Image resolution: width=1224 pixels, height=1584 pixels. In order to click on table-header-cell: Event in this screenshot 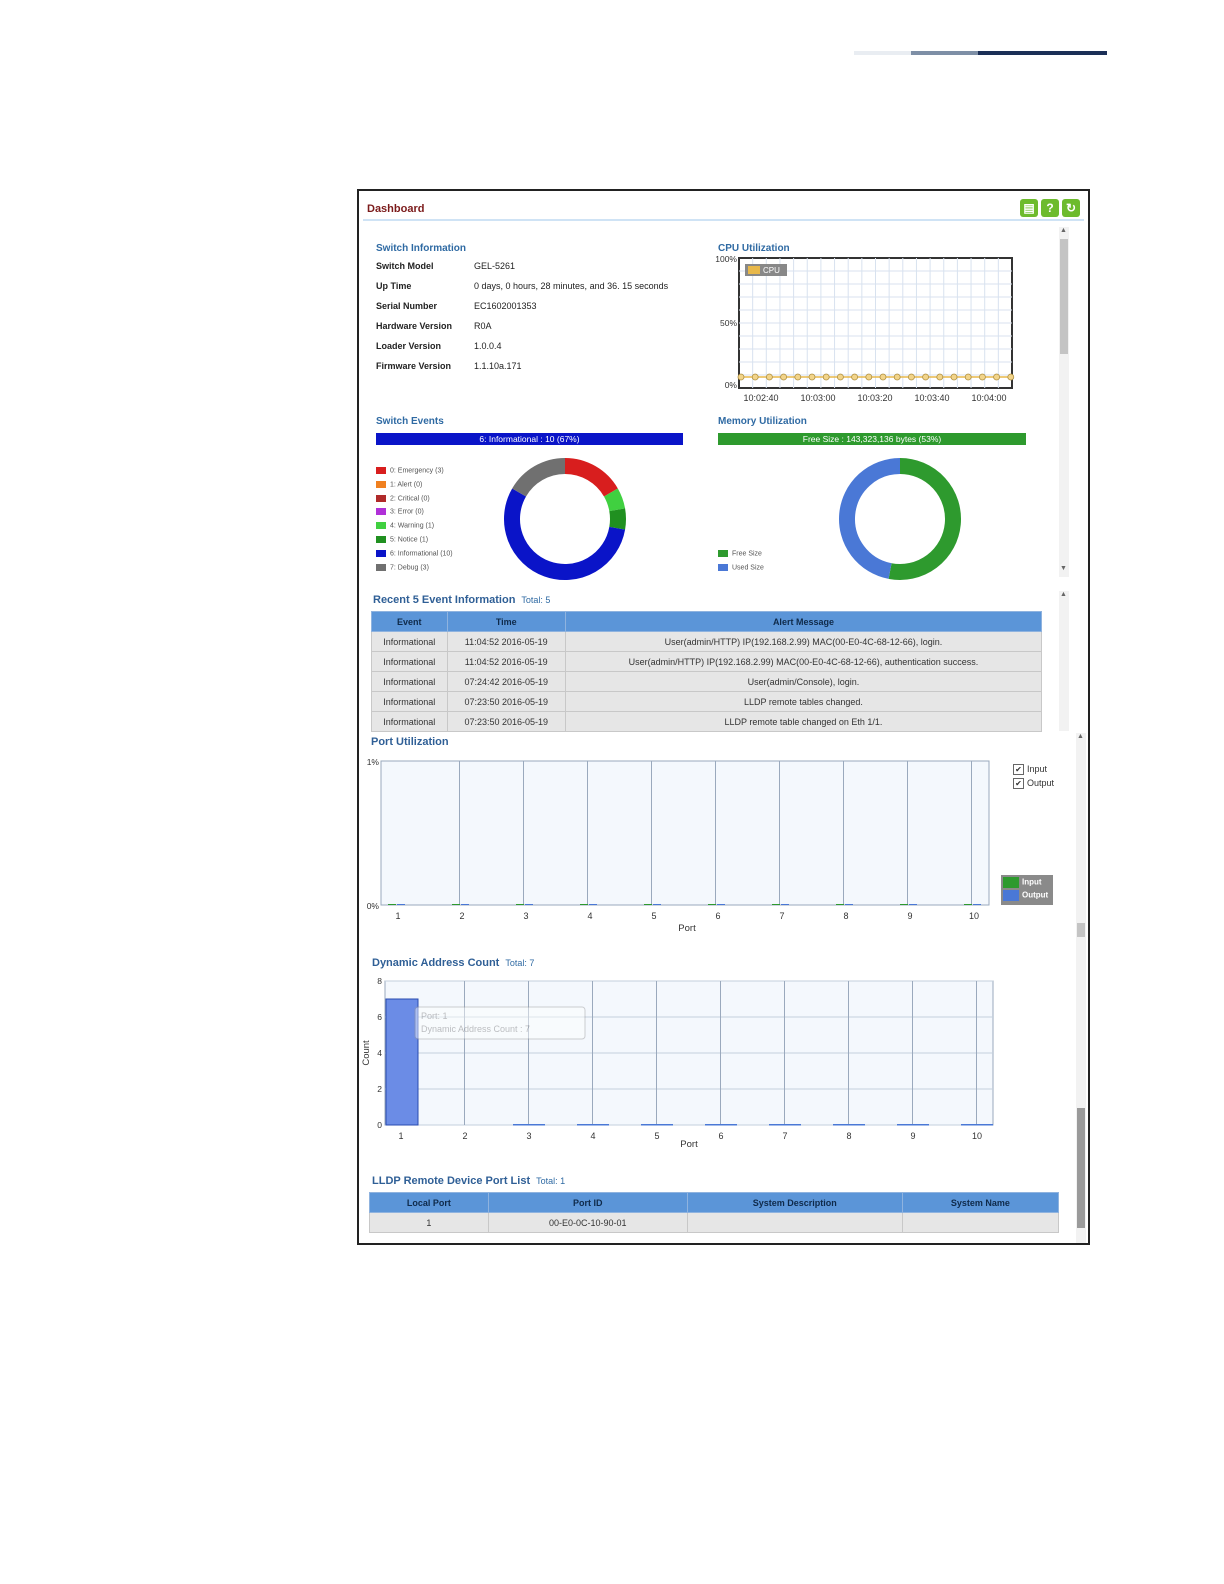, I will do `click(409, 621)`.